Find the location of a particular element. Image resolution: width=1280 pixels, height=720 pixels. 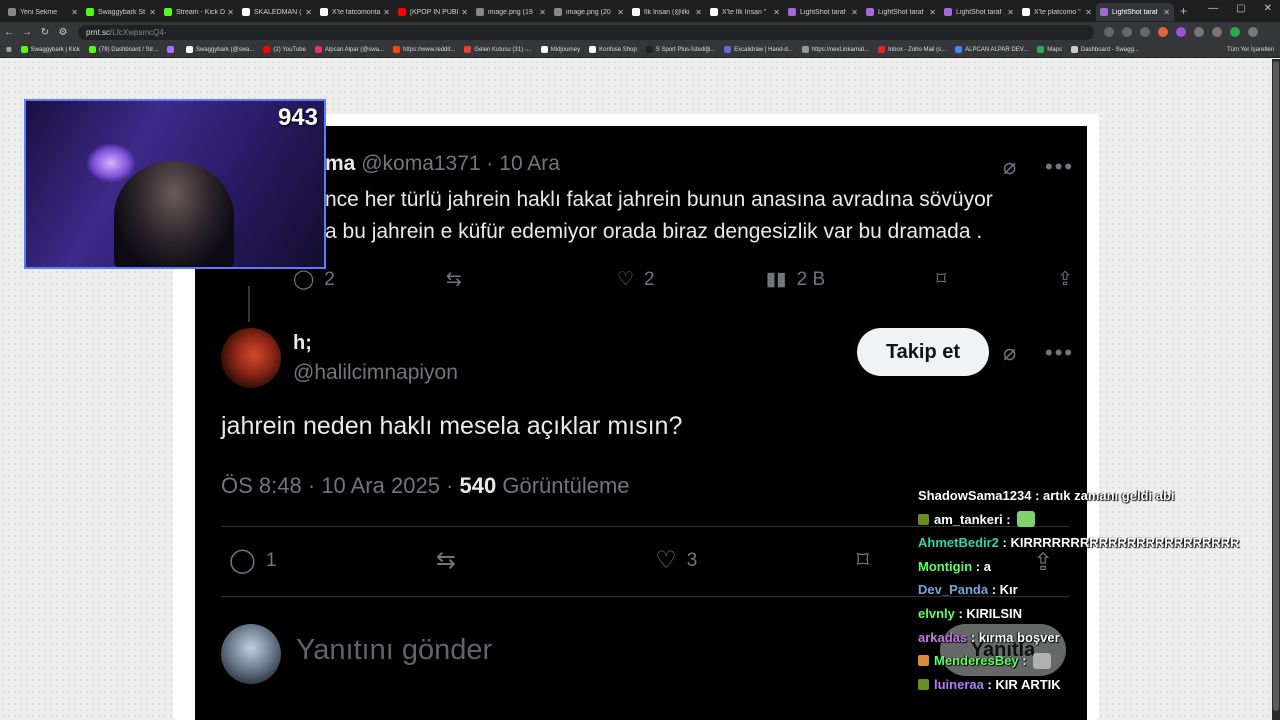

like-action: ♡ 3 is located at coordinates (676, 560).